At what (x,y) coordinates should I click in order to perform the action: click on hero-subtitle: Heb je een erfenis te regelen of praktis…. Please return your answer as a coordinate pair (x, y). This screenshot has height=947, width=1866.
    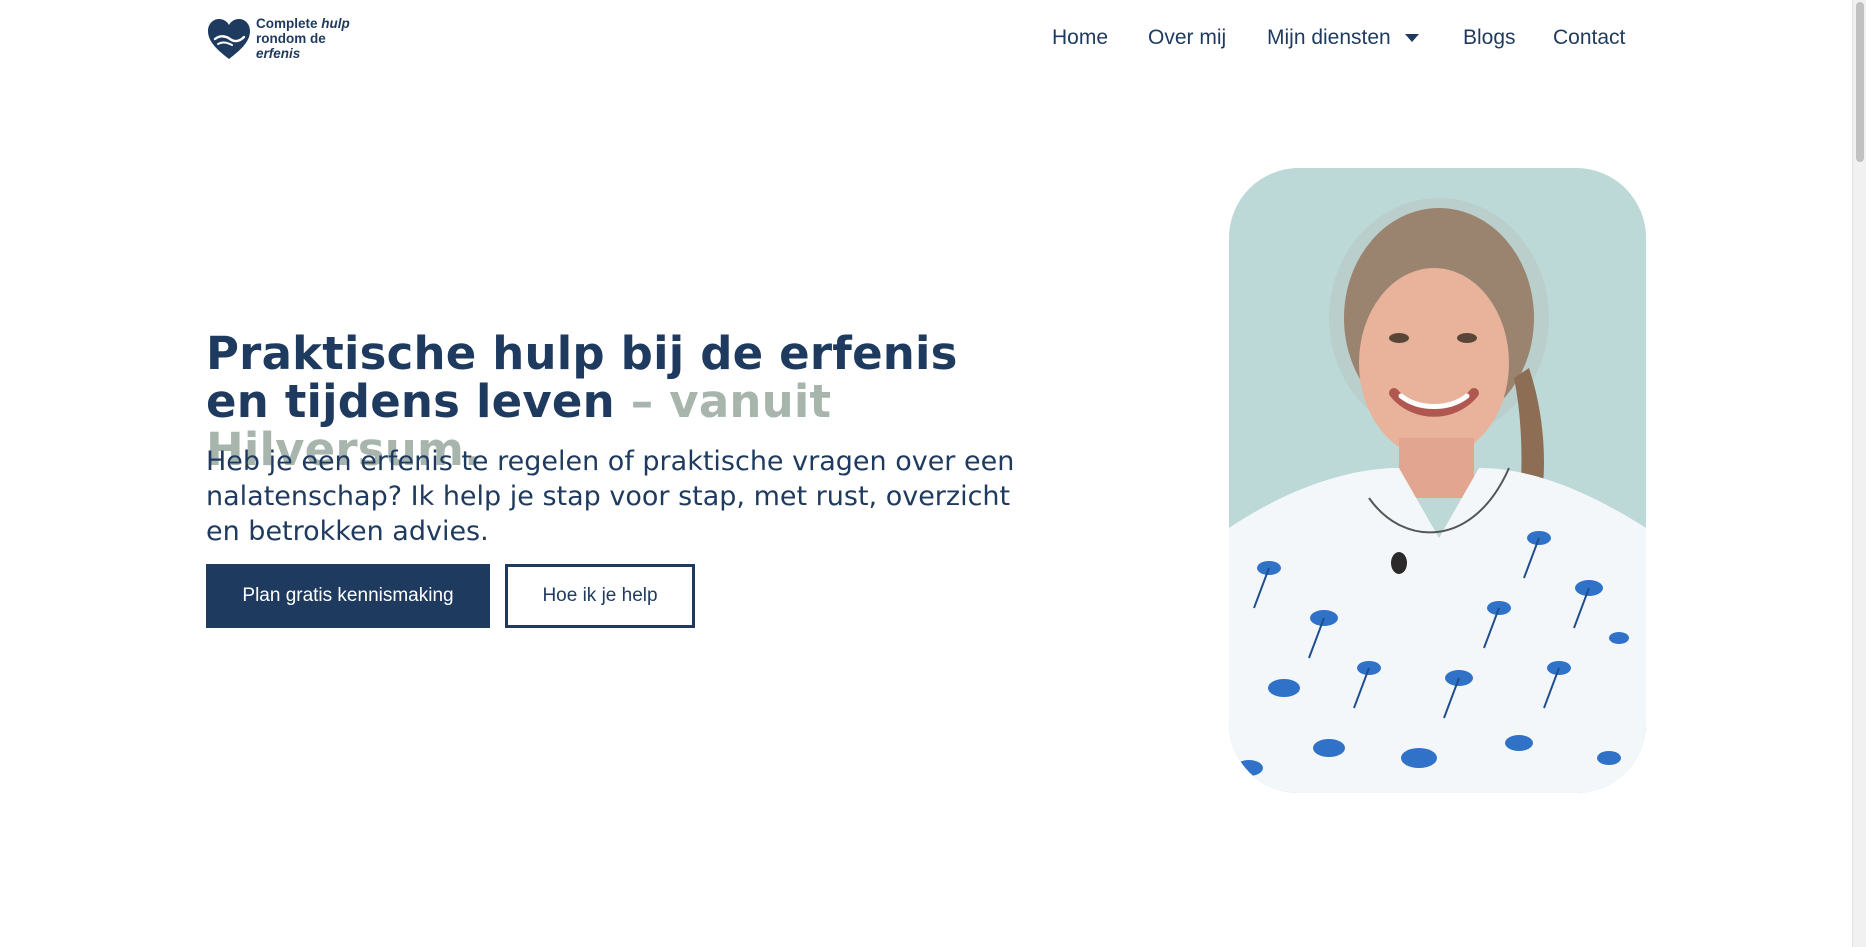
    Looking at the image, I should click on (610, 496).